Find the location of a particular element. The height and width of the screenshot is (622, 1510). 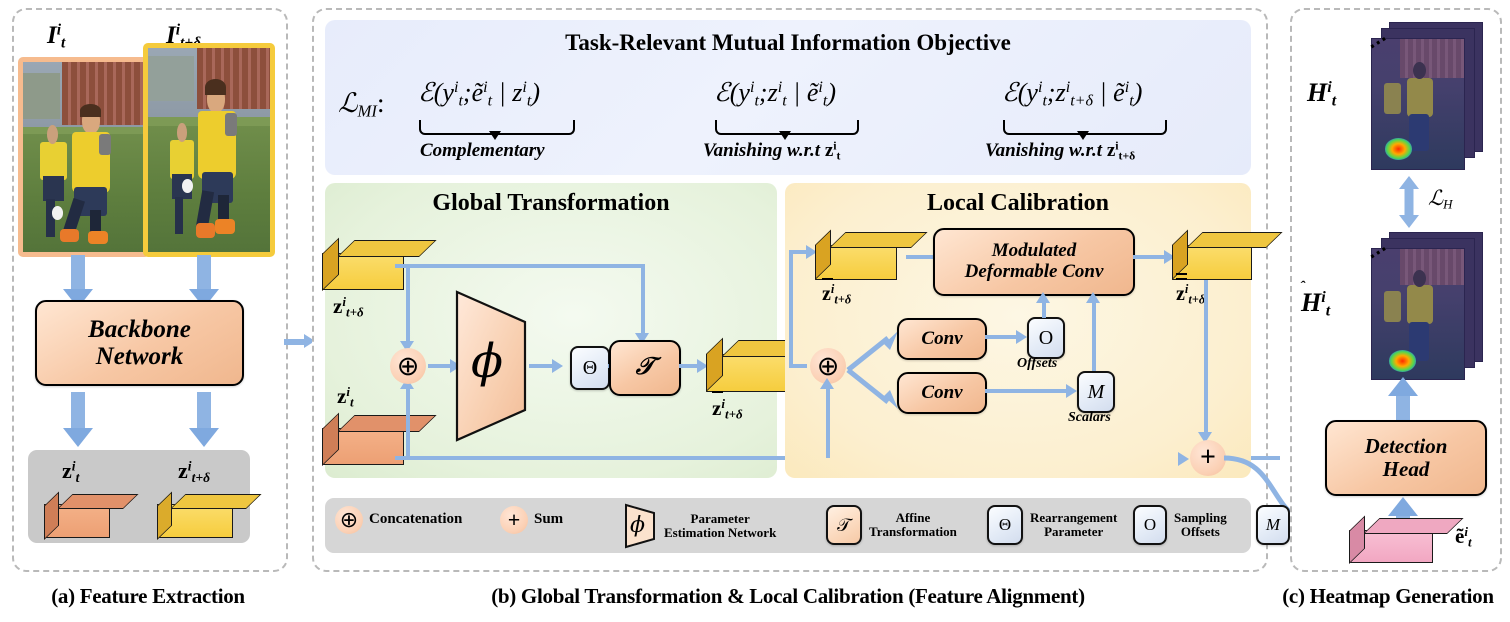

lc-arrowhead-residual-to-concat is located at coordinates (827, 383).